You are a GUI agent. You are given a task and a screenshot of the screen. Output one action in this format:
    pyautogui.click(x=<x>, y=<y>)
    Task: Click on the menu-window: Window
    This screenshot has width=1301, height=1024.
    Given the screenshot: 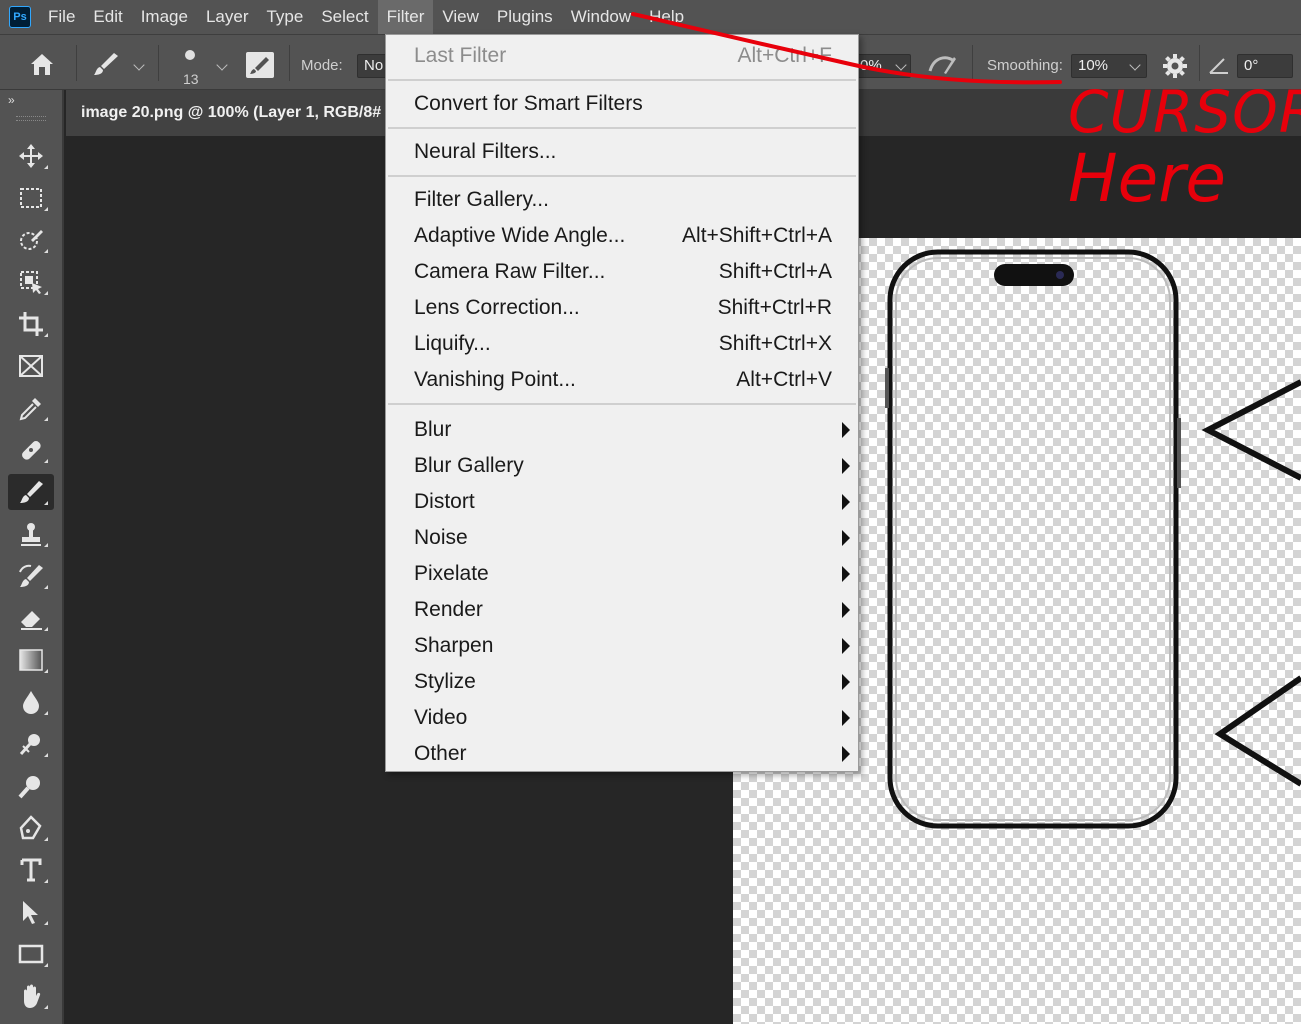 What is the action you would take?
    pyautogui.click(x=601, y=17)
    